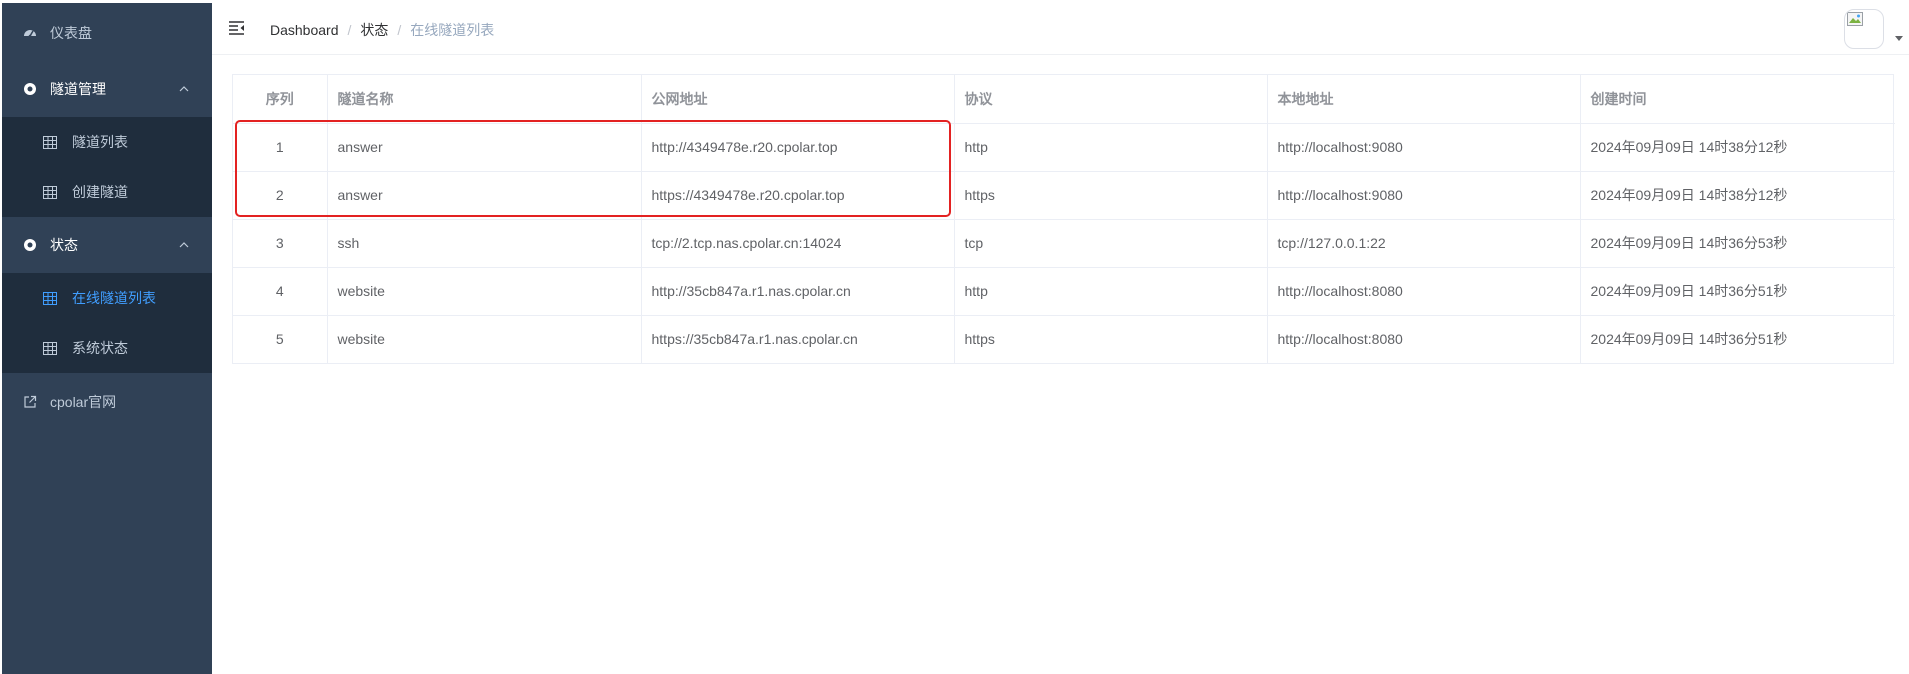 This screenshot has height=674, width=1909. I want to click on sidebar-item-label: 仪表盘, so click(71, 33).